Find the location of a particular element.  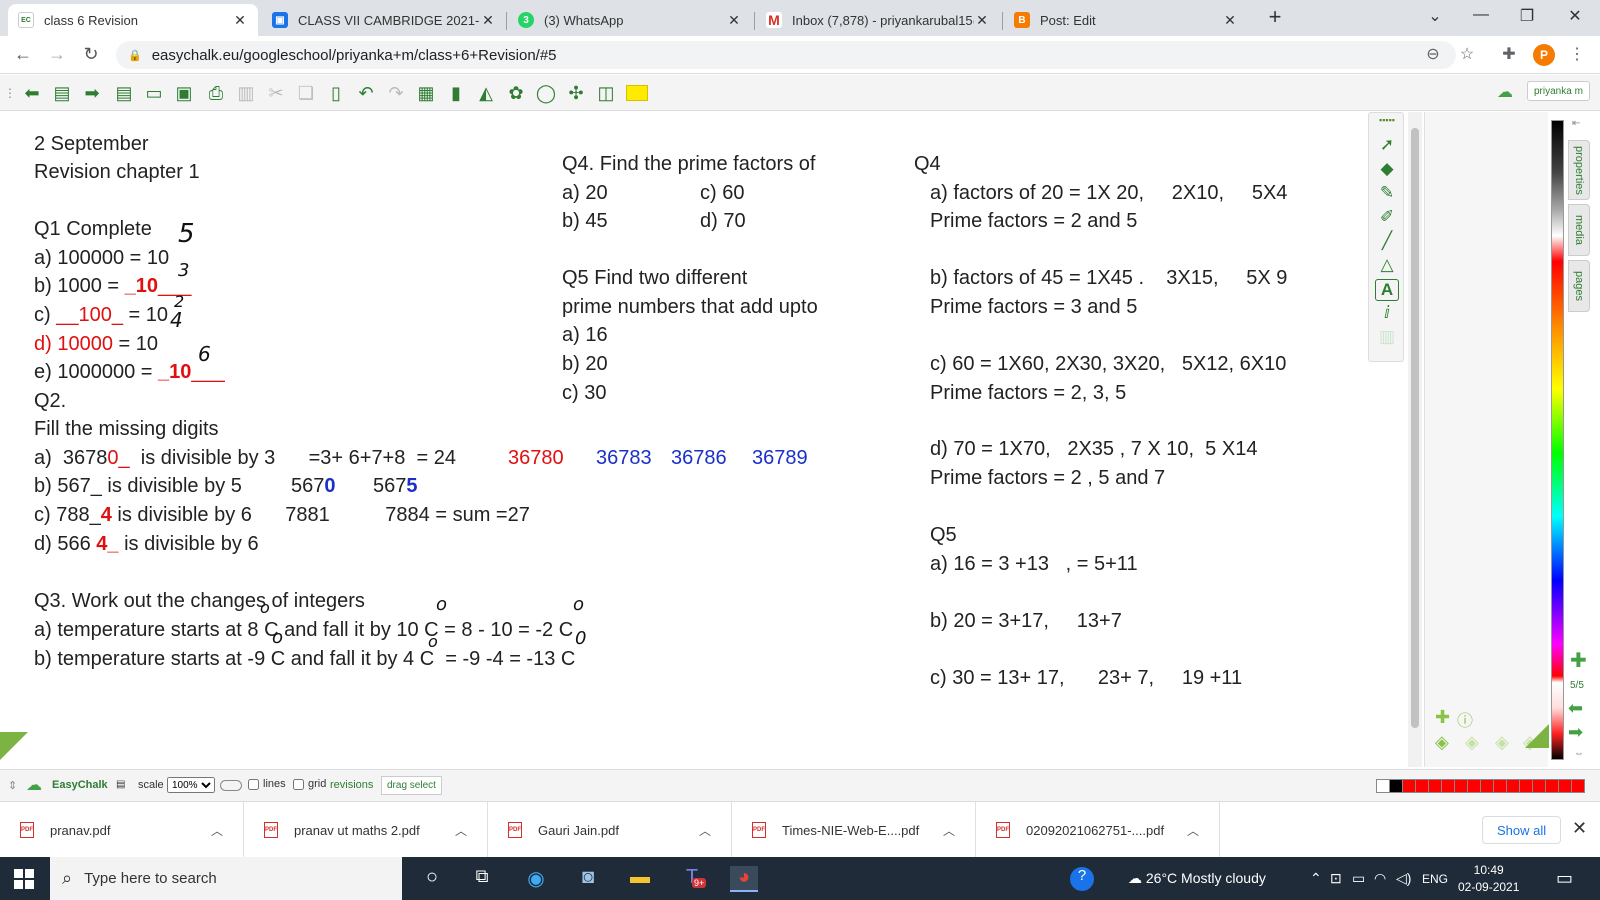

language-indicator: ENG is located at coordinates (1435, 879).